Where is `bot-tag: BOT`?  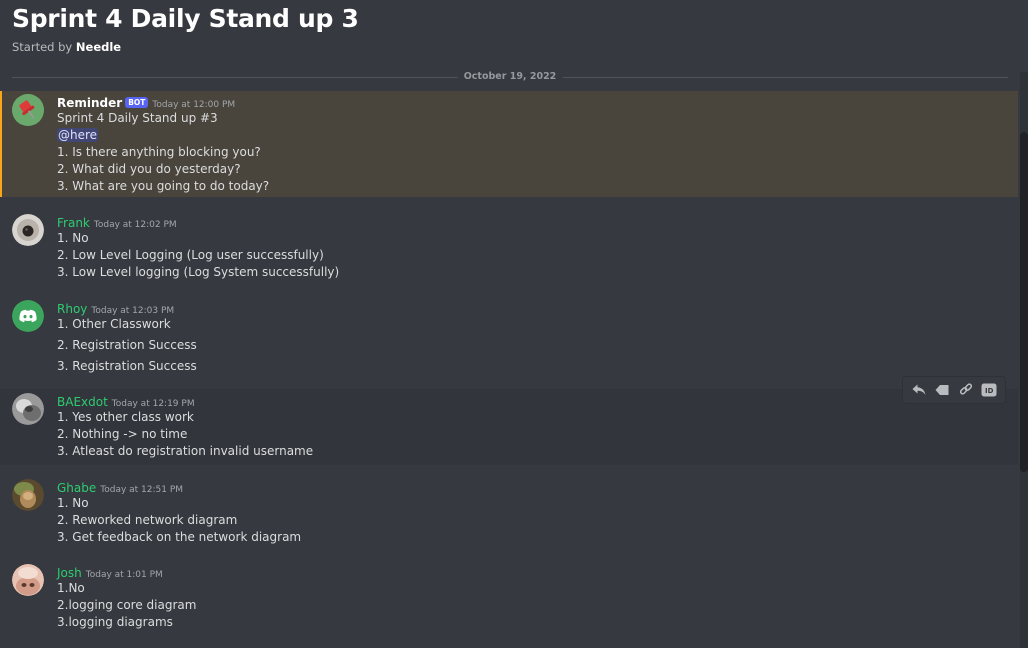 bot-tag: BOT is located at coordinates (137, 102).